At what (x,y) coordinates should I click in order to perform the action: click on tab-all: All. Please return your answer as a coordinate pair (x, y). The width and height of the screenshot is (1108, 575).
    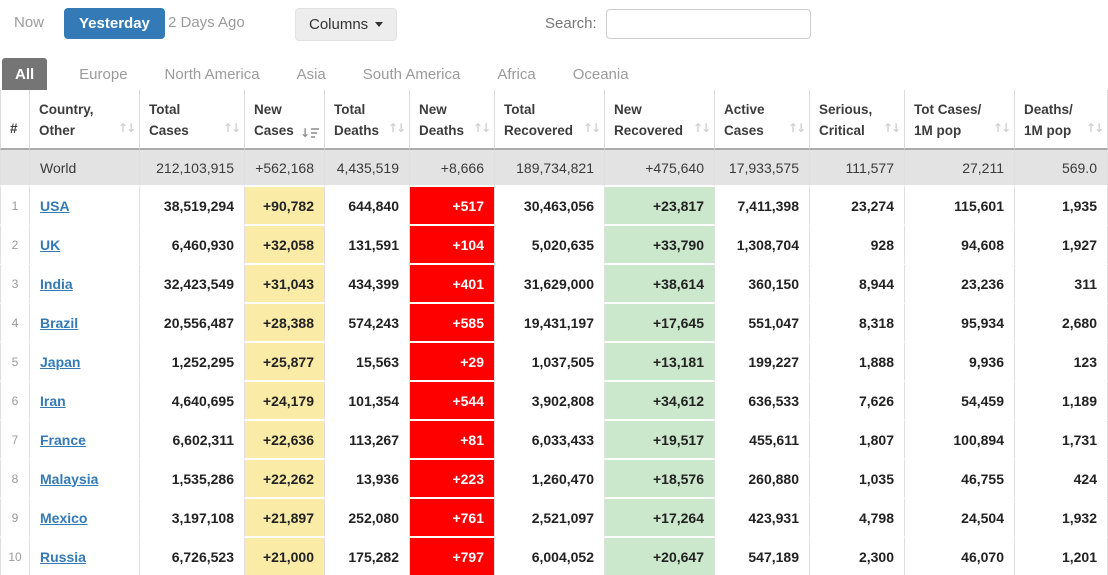
    Looking at the image, I should click on (25, 74).